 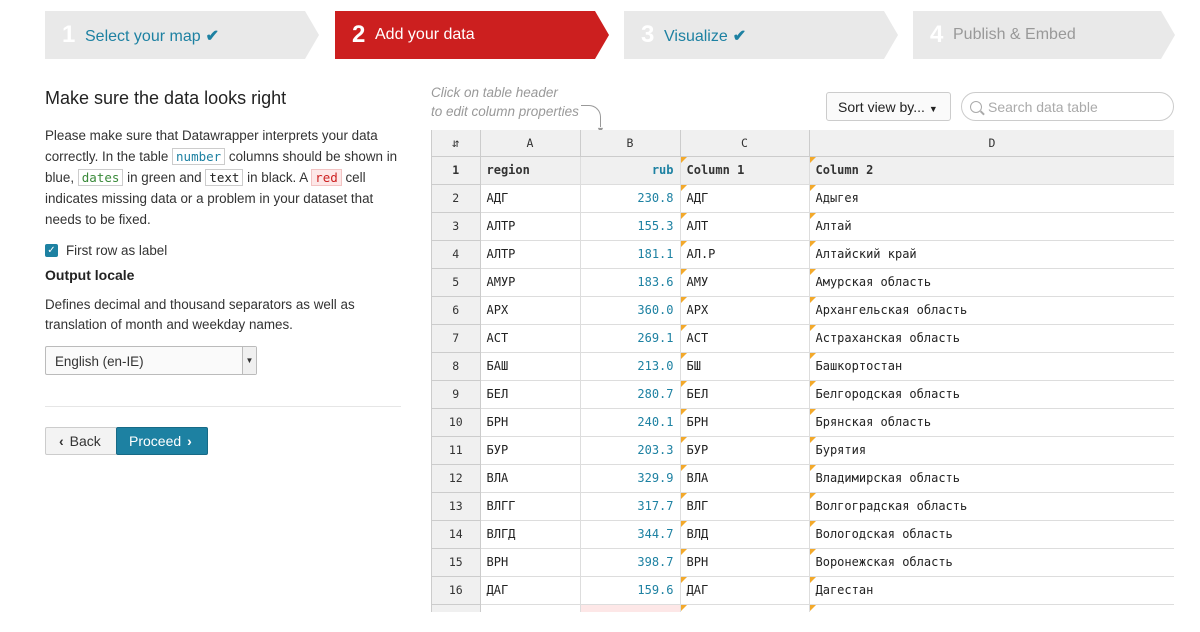 What do you see at coordinates (530, 506) in the screenshot?
I see `table-cell: ВЛГГ` at bounding box center [530, 506].